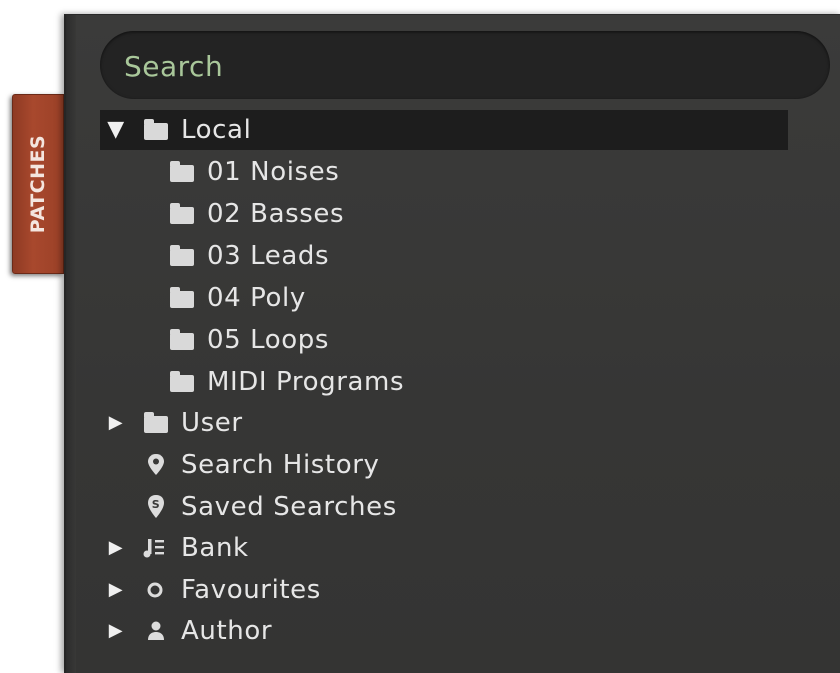 The width and height of the screenshot is (840, 673). Describe the element at coordinates (256, 298) in the screenshot. I see `tree-item-label: 04 Poly` at that location.